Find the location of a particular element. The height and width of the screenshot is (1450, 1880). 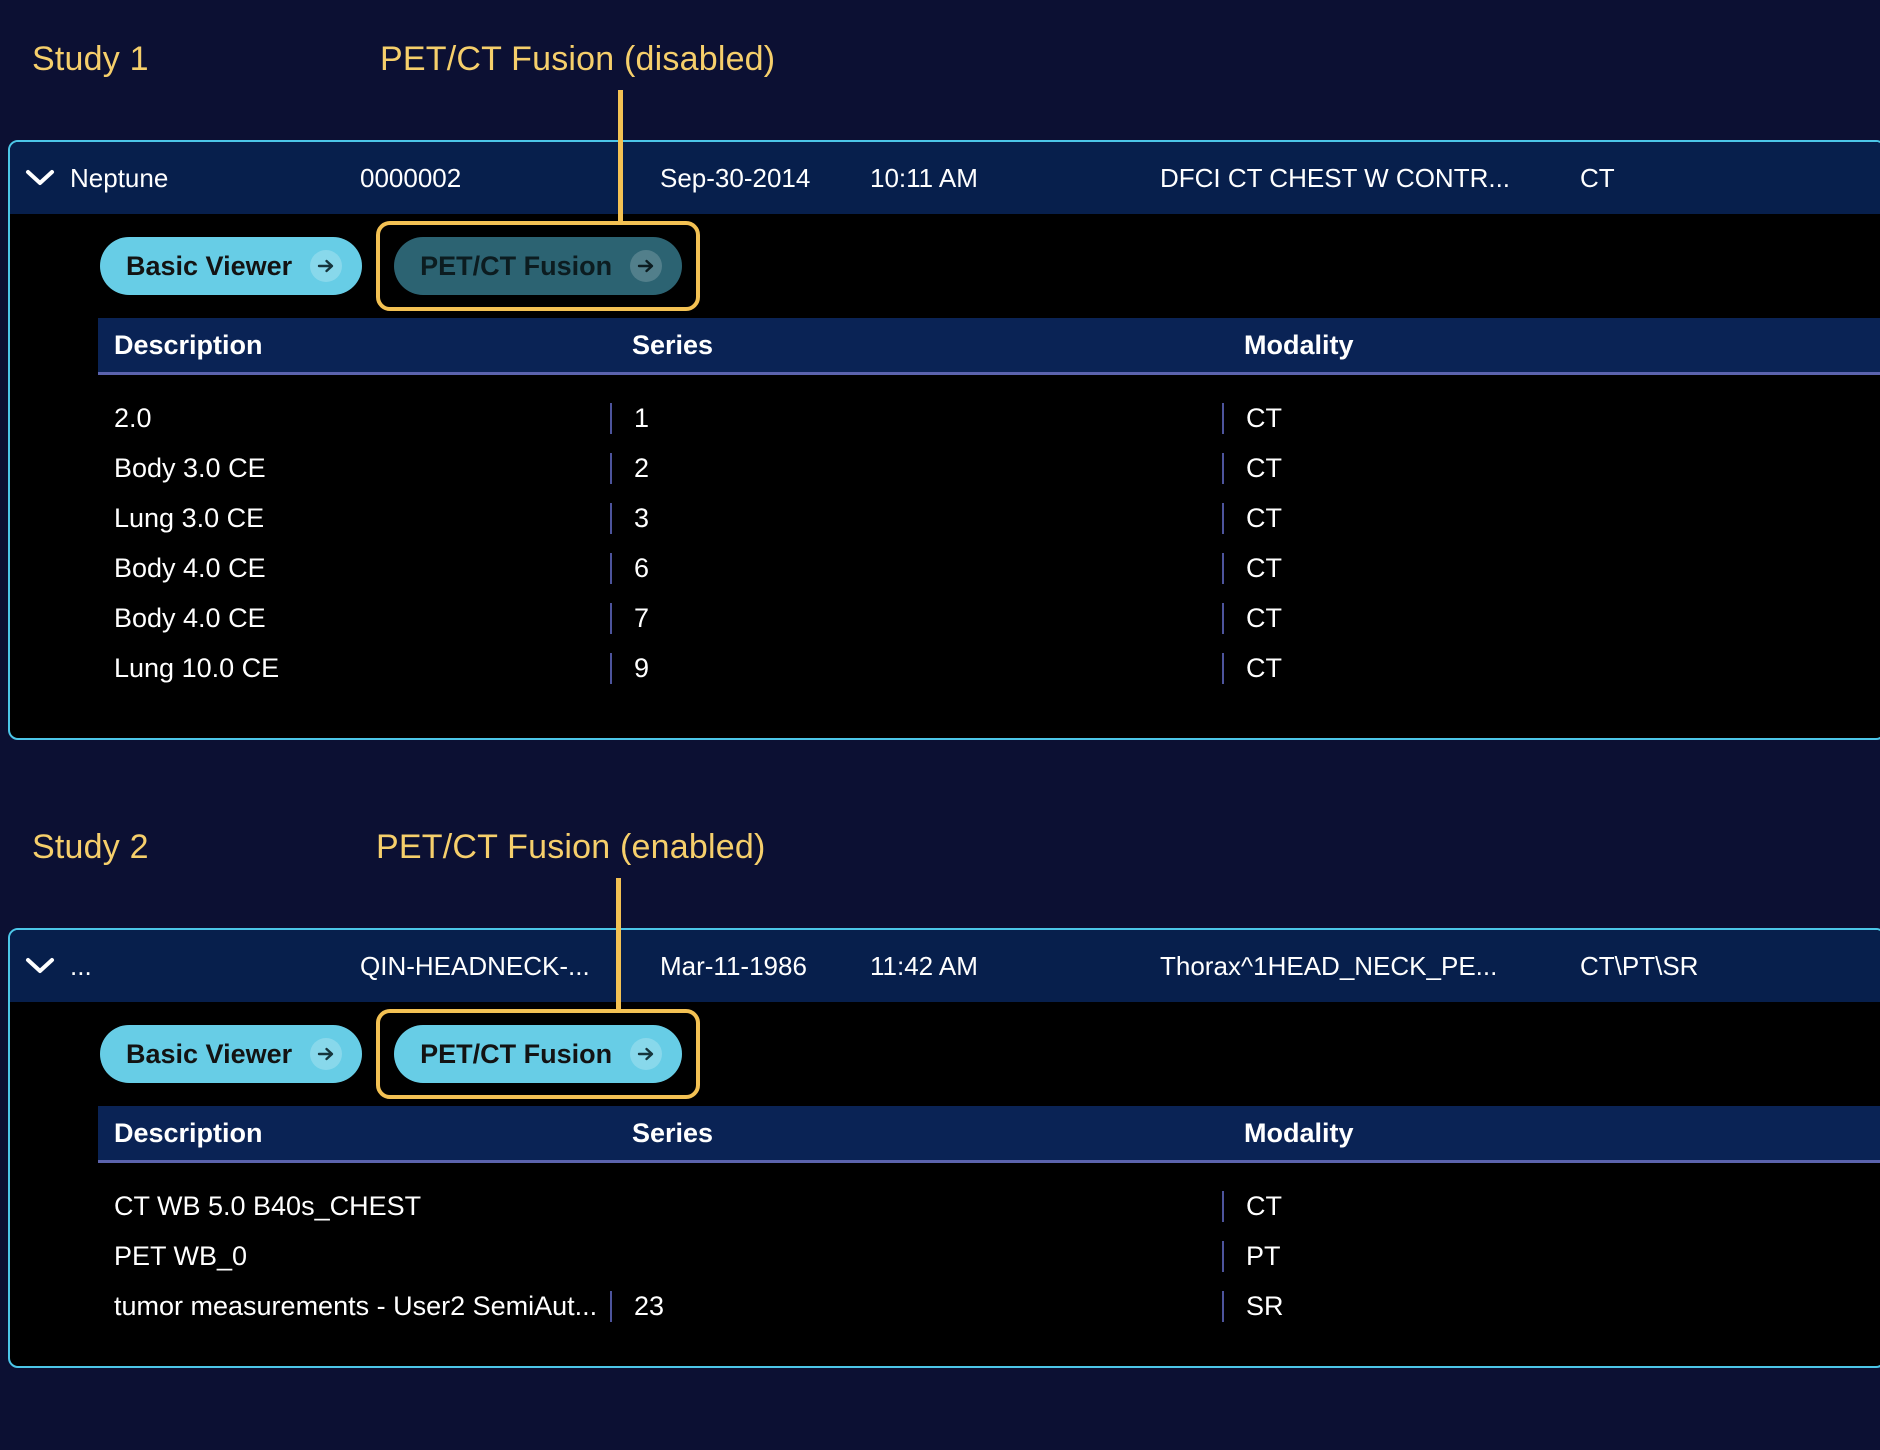

table-row: PET WB_0 PT is located at coordinates (989, 1256).